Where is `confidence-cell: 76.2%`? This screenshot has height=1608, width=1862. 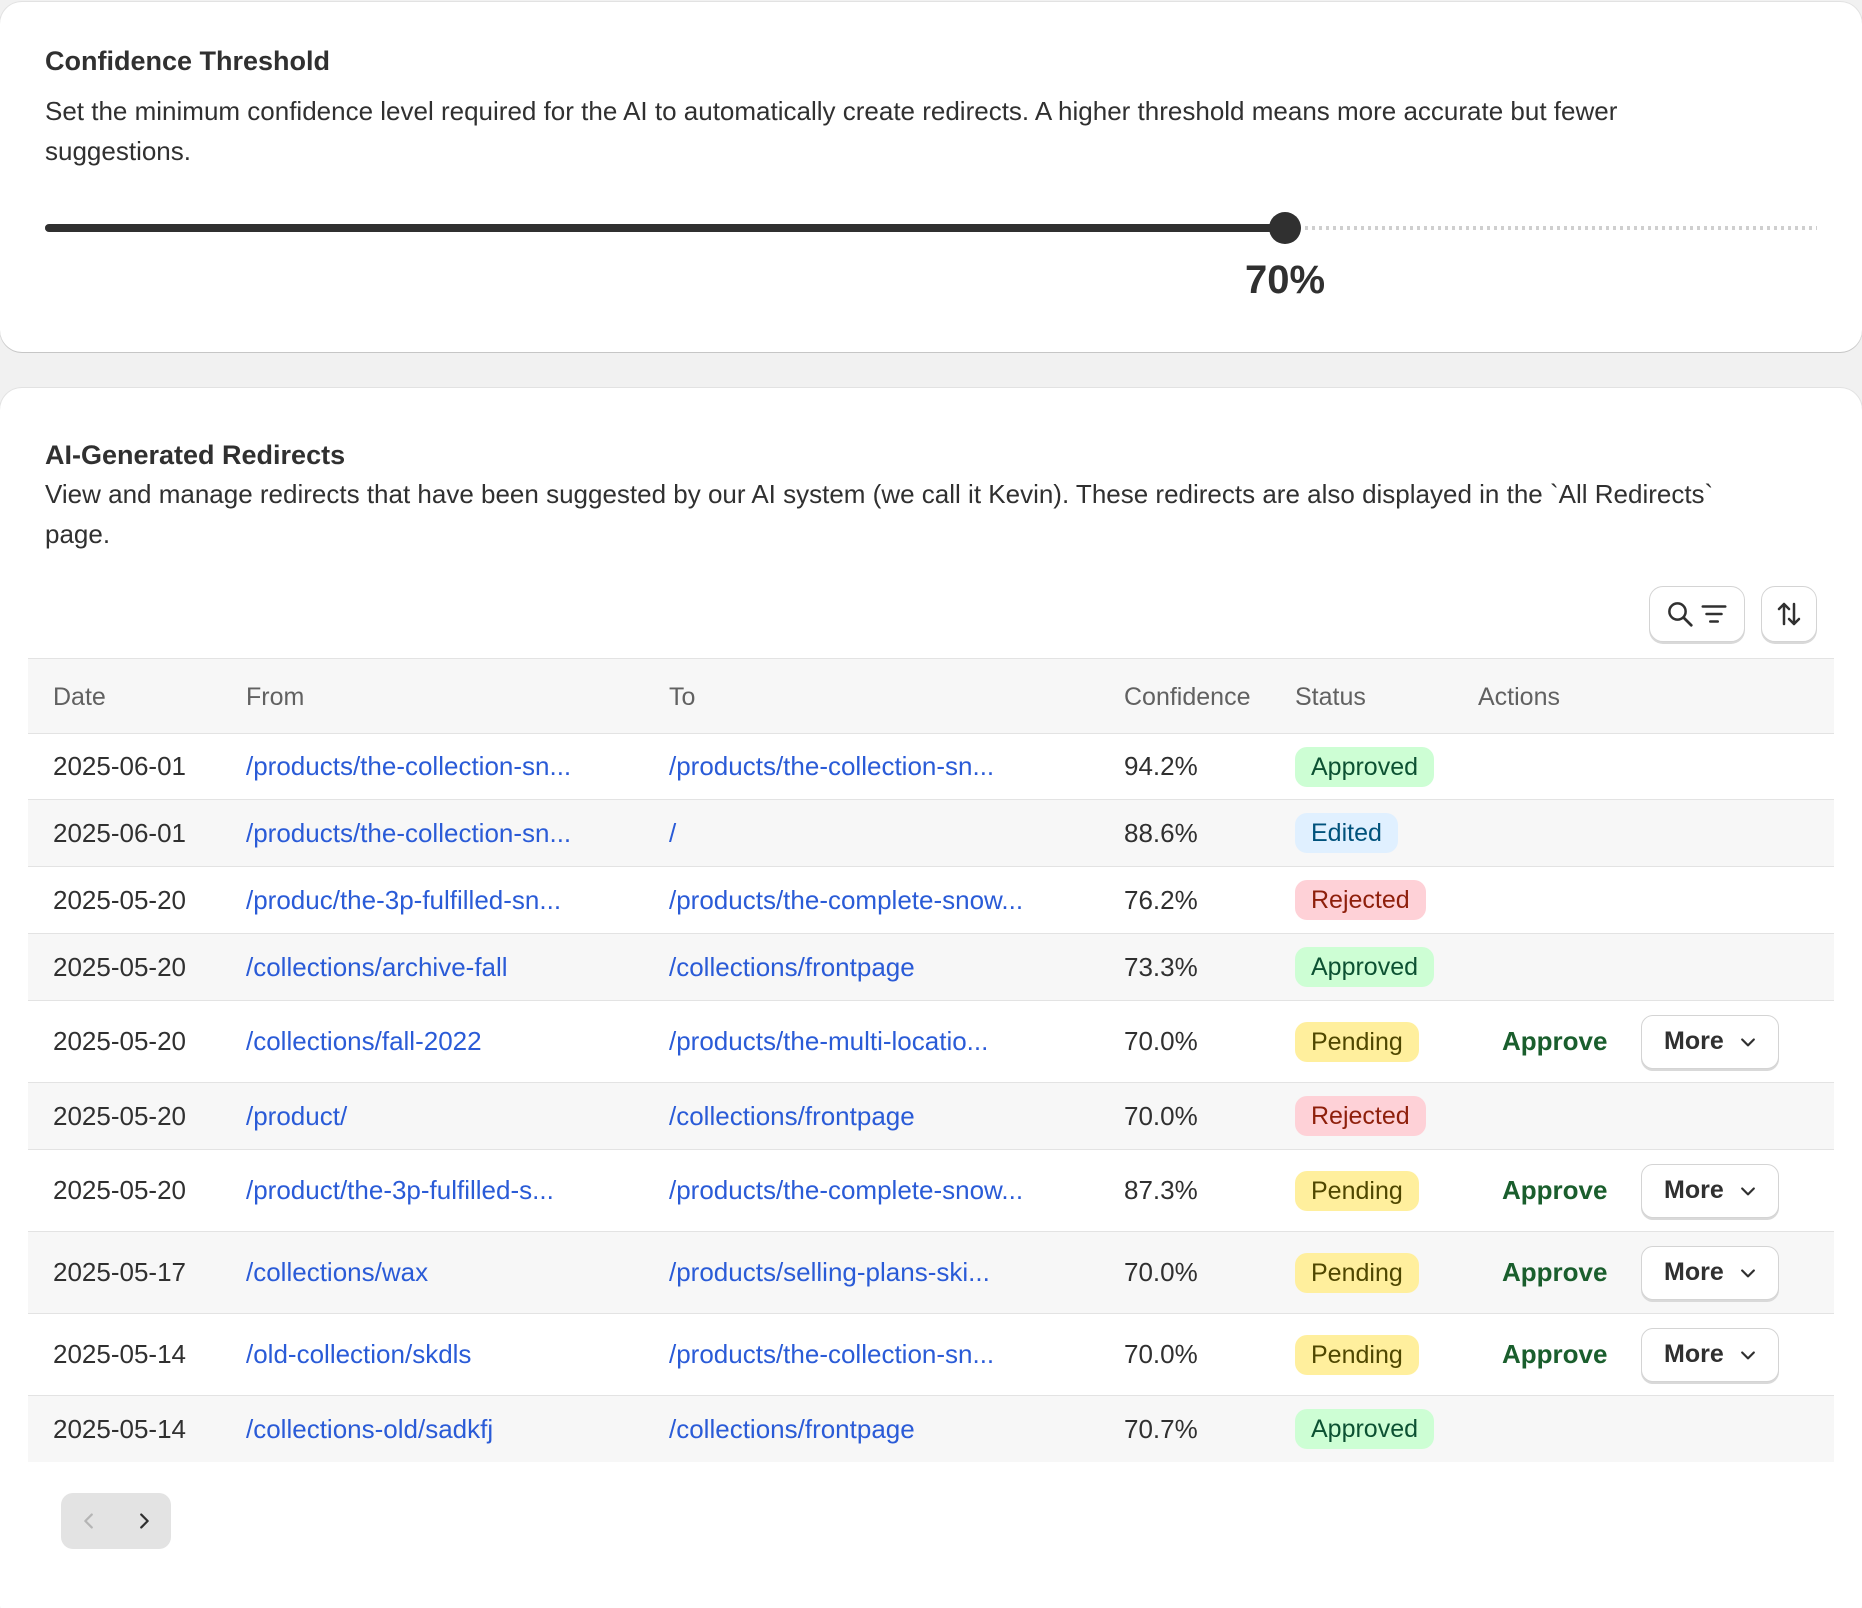 confidence-cell: 76.2% is located at coordinates (1161, 899).